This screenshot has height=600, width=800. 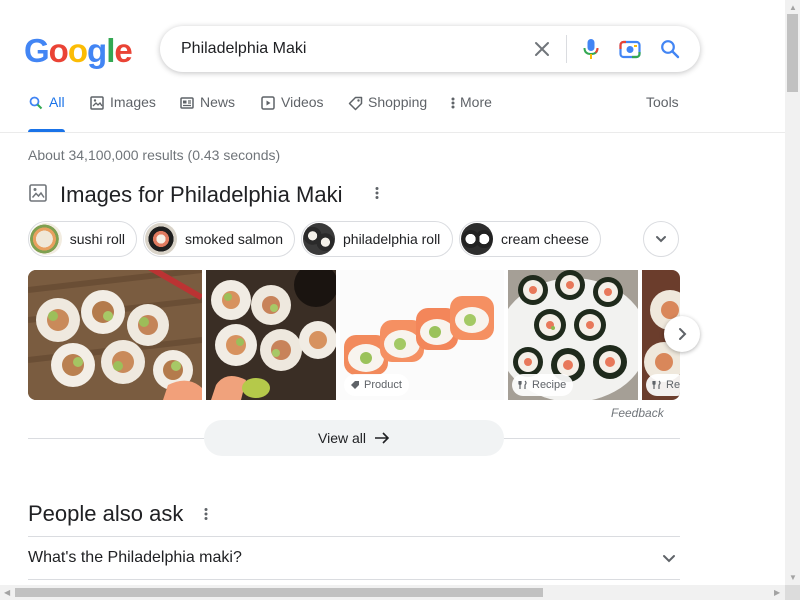 I want to click on view-all-button: View all, so click(x=354, y=438).